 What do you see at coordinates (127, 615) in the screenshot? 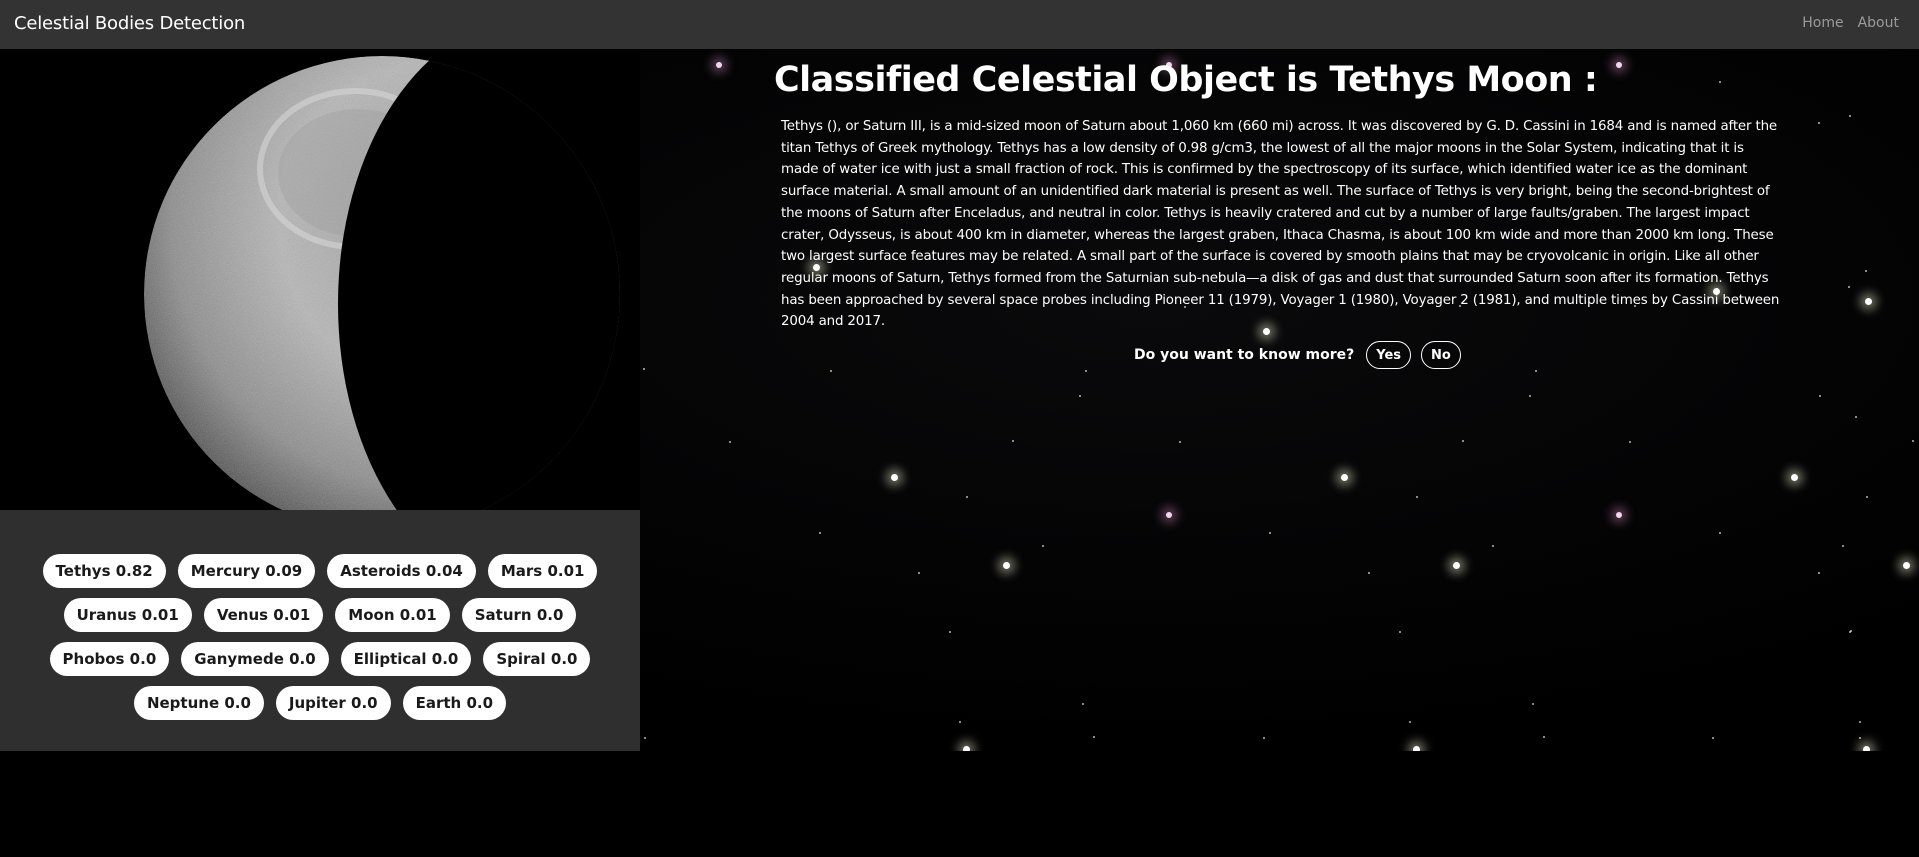
I see `prediction-tag: Uranus 0.01` at bounding box center [127, 615].